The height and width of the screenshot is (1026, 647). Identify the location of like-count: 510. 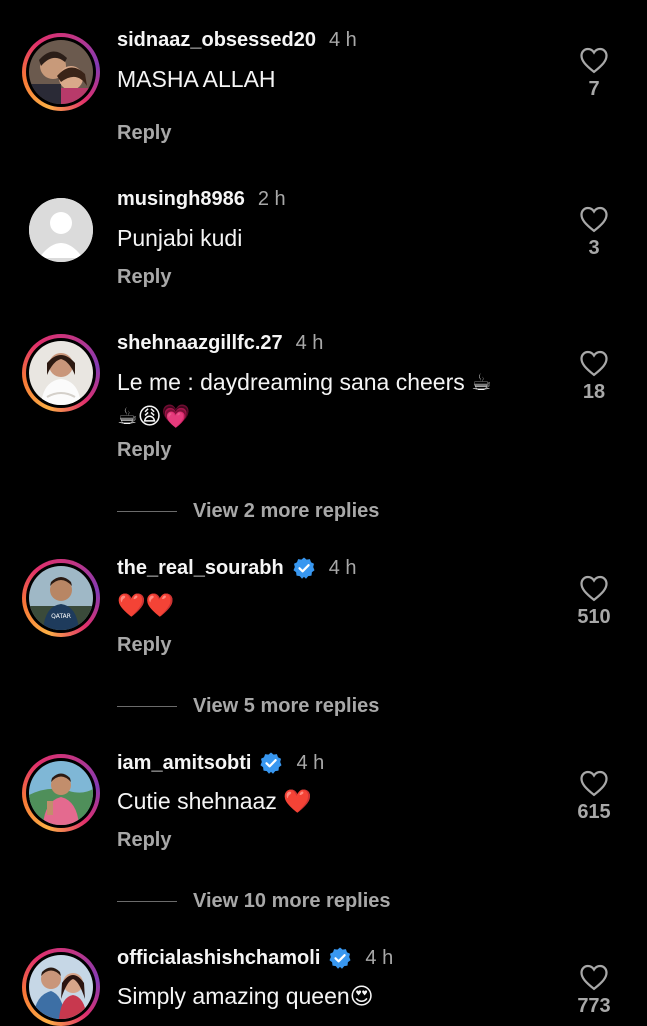
(594, 617).